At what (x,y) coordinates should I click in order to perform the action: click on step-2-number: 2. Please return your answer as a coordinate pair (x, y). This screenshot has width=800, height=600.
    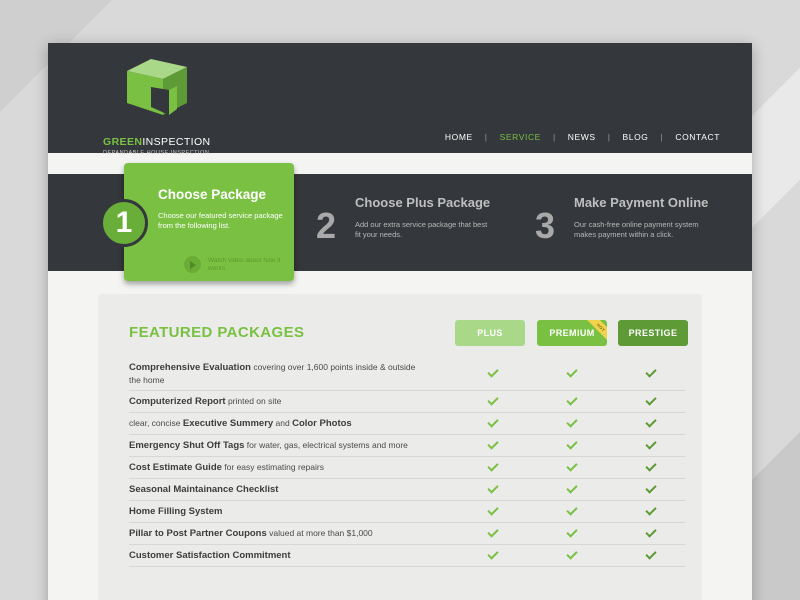
    Looking at the image, I should click on (326, 225).